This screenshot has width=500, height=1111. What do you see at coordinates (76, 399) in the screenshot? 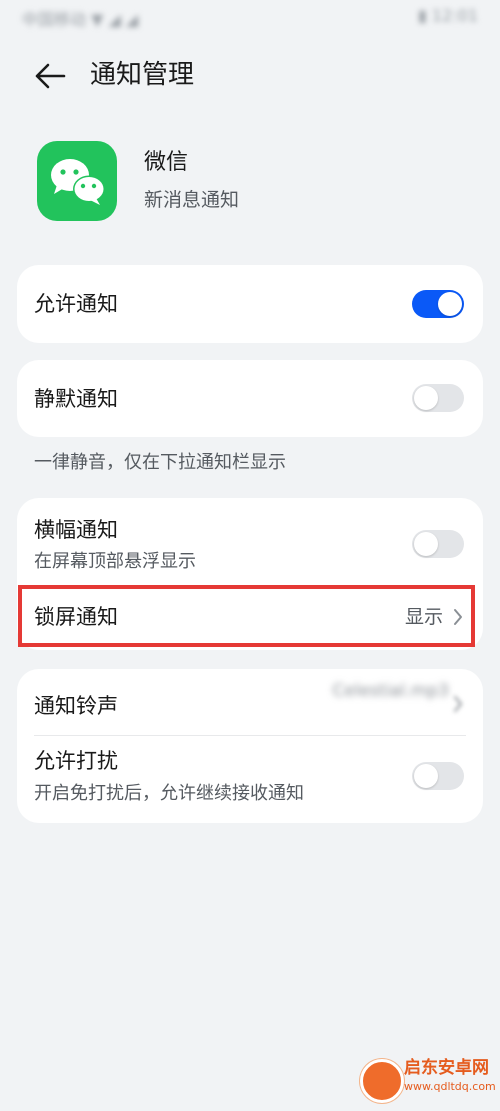
I see `silent-notifications-label: 静默通知` at bounding box center [76, 399].